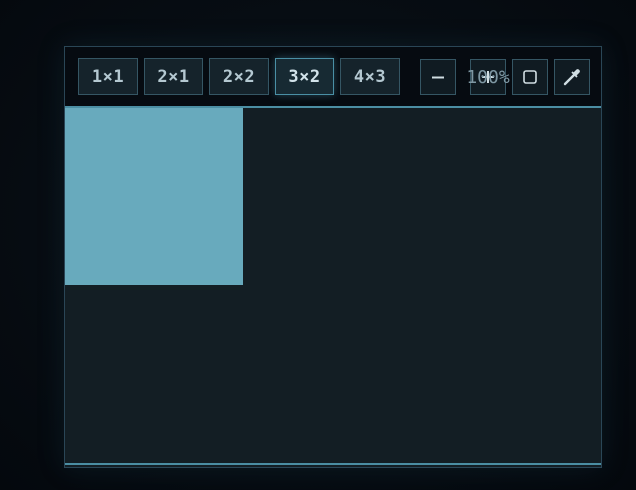  What do you see at coordinates (239, 76) in the screenshot?
I see `layout-2x2-button: 2×2` at bounding box center [239, 76].